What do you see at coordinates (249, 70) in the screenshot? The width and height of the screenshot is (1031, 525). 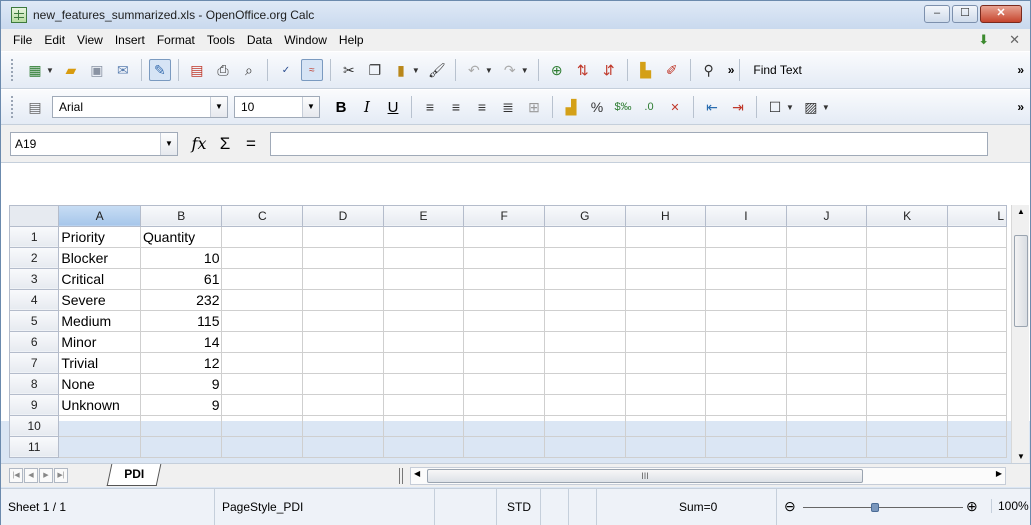 I see `page-preview-icon: ⌕` at bounding box center [249, 70].